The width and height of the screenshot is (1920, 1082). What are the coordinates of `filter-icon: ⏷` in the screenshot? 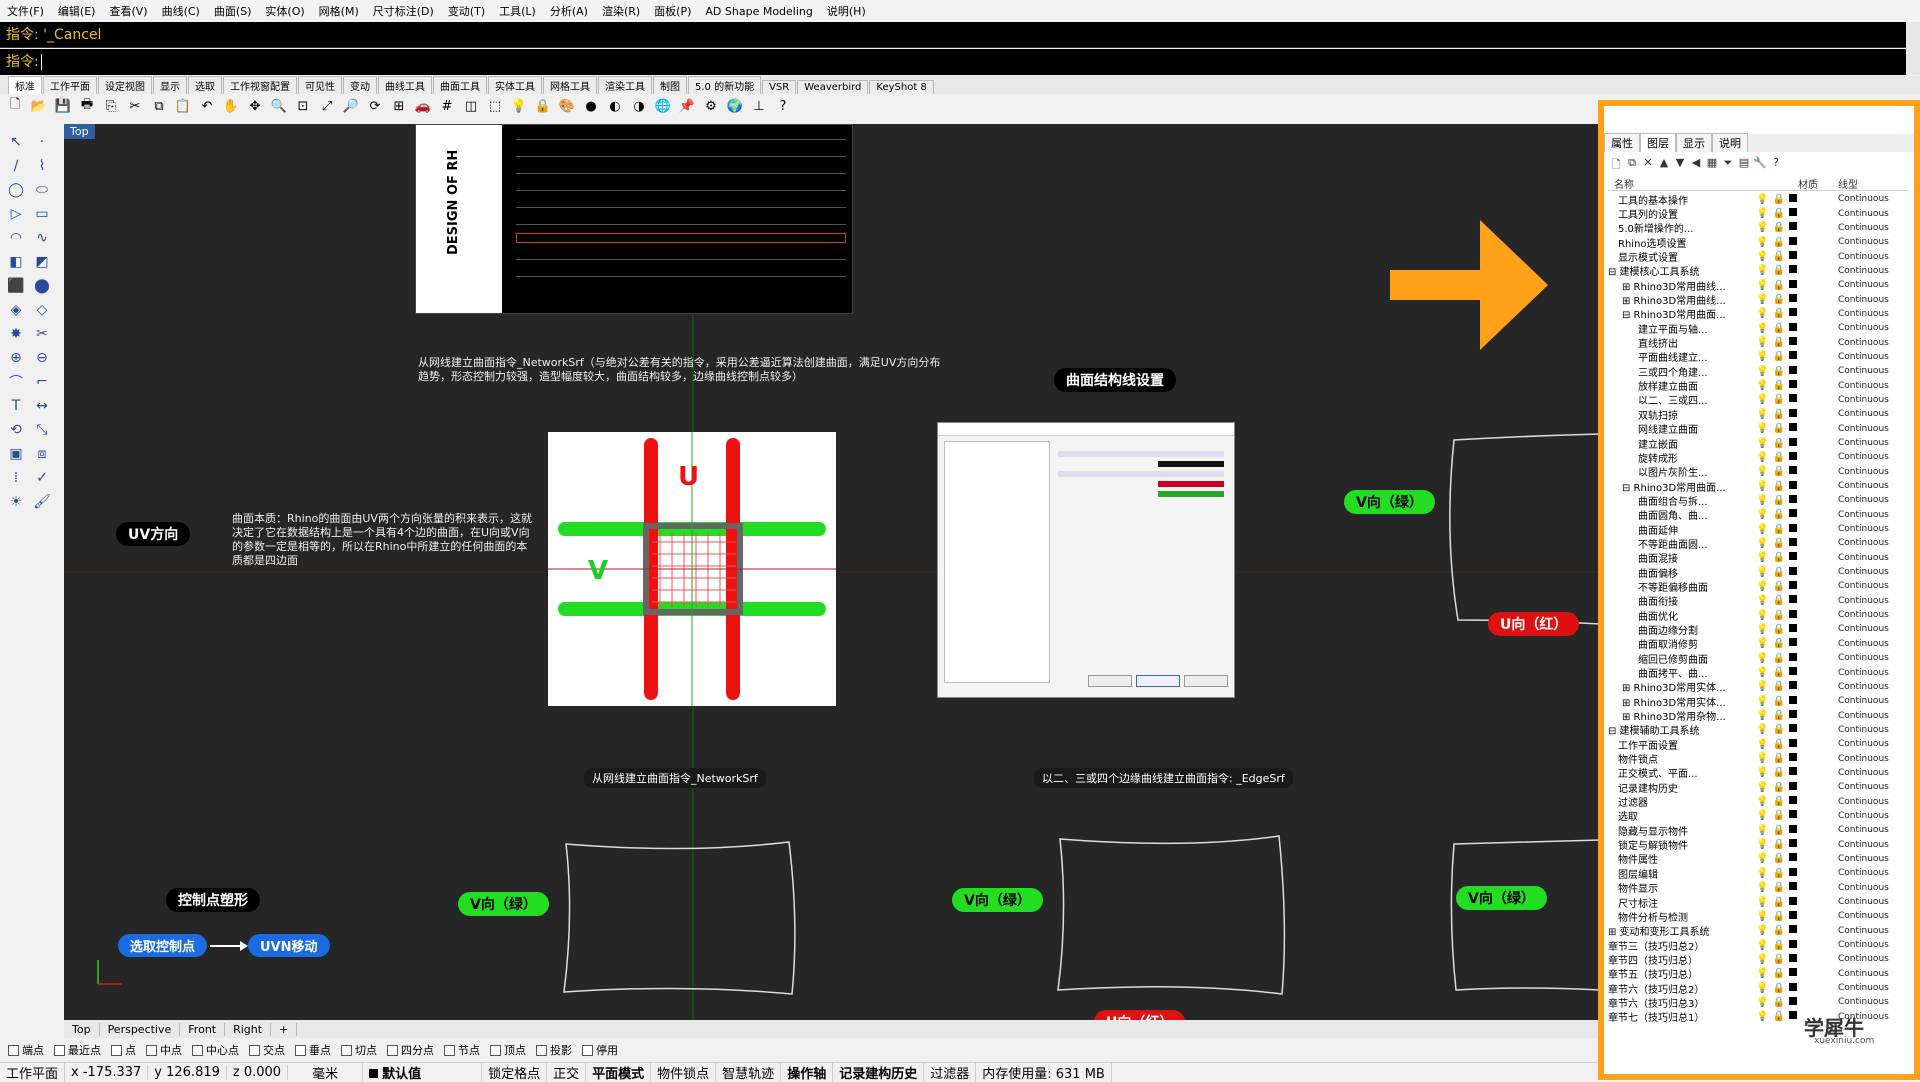 It's located at (1728, 164).